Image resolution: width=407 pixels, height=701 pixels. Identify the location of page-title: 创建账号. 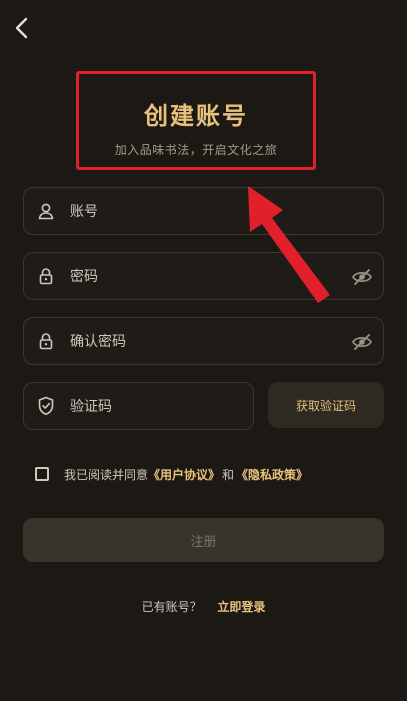
(196, 116).